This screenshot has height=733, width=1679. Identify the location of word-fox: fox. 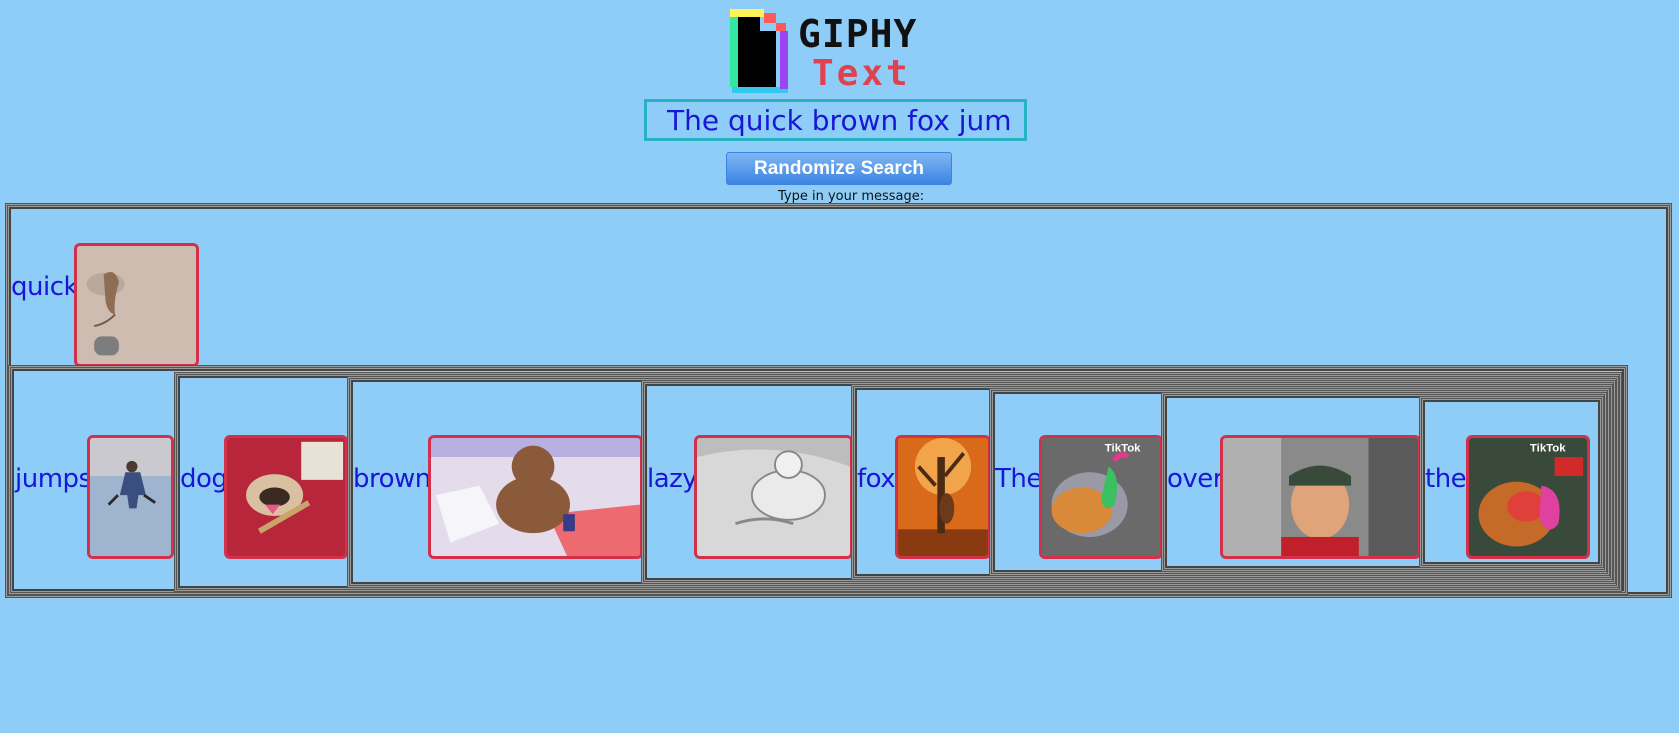
(876, 479).